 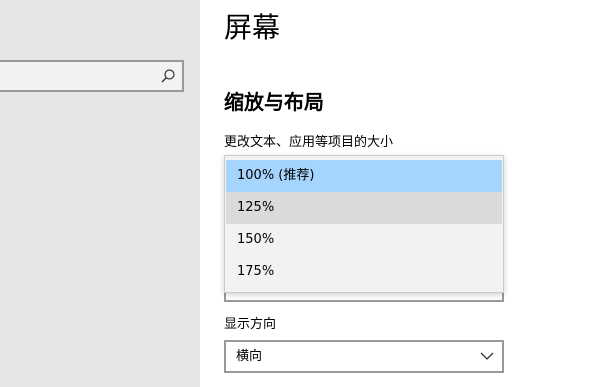 I want to click on scale-option-125: 125%, so click(x=364, y=208).